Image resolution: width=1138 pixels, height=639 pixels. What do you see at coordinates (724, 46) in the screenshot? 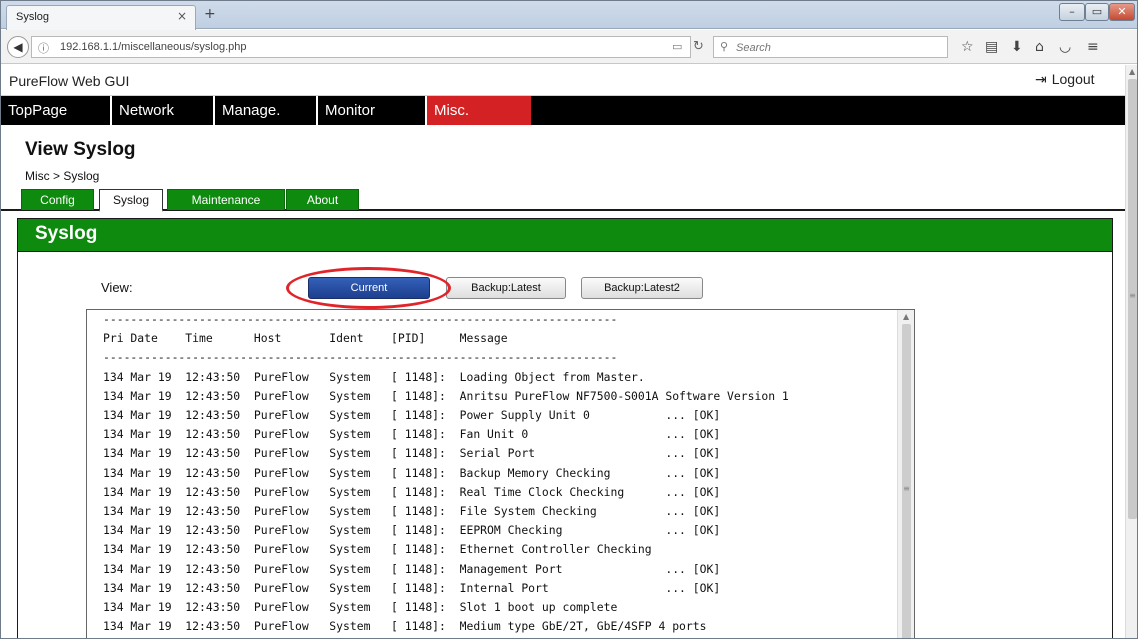
I see `search-icon: ⚲` at bounding box center [724, 46].